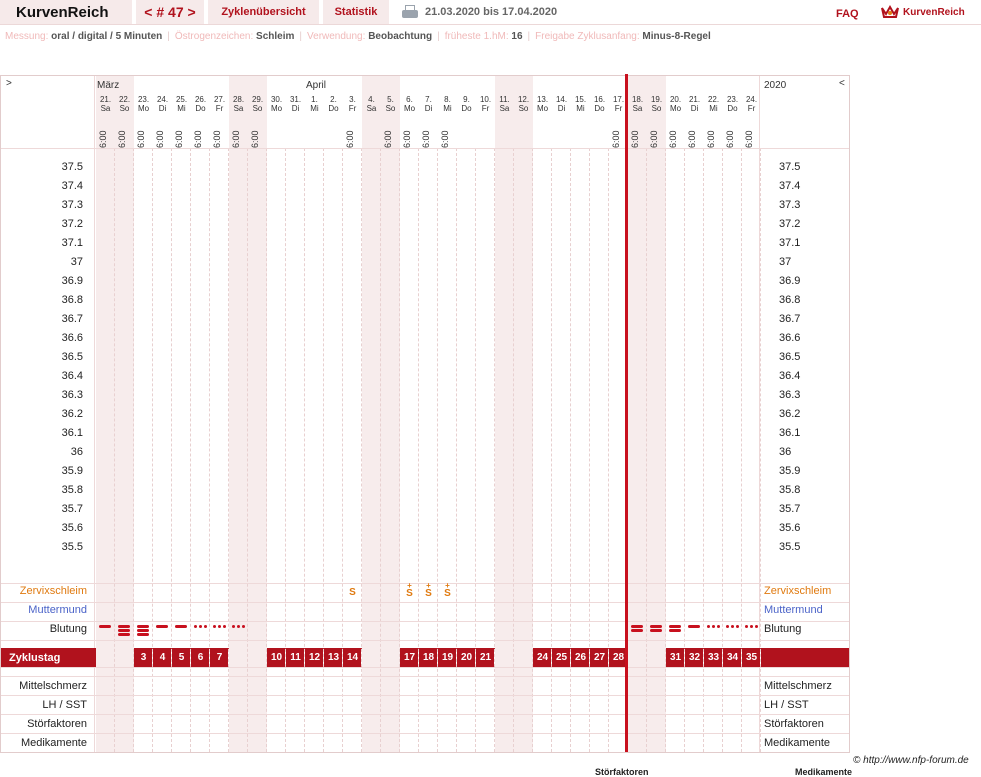 The height and width of the screenshot is (777, 981). Describe the element at coordinates (371, 108) in the screenshot. I see `day-weekday: Sa` at that location.